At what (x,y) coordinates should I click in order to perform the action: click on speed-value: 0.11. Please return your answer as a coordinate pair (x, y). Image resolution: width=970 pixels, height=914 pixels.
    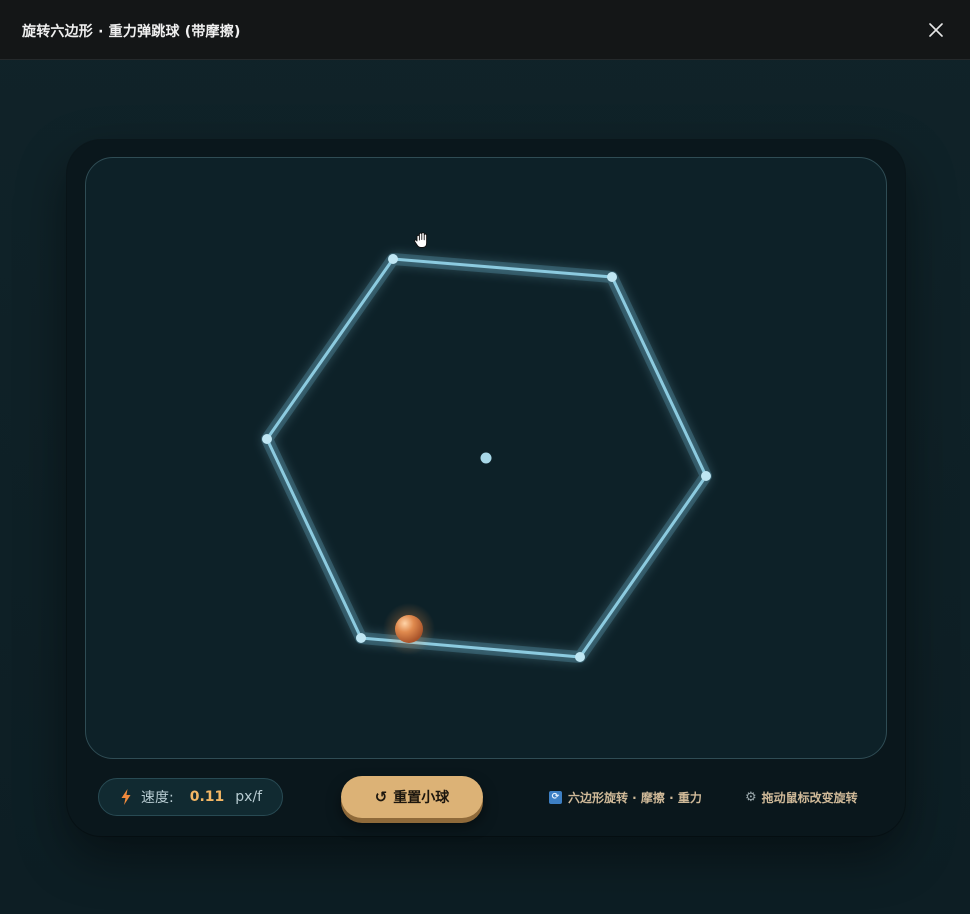
    Looking at the image, I should click on (207, 797).